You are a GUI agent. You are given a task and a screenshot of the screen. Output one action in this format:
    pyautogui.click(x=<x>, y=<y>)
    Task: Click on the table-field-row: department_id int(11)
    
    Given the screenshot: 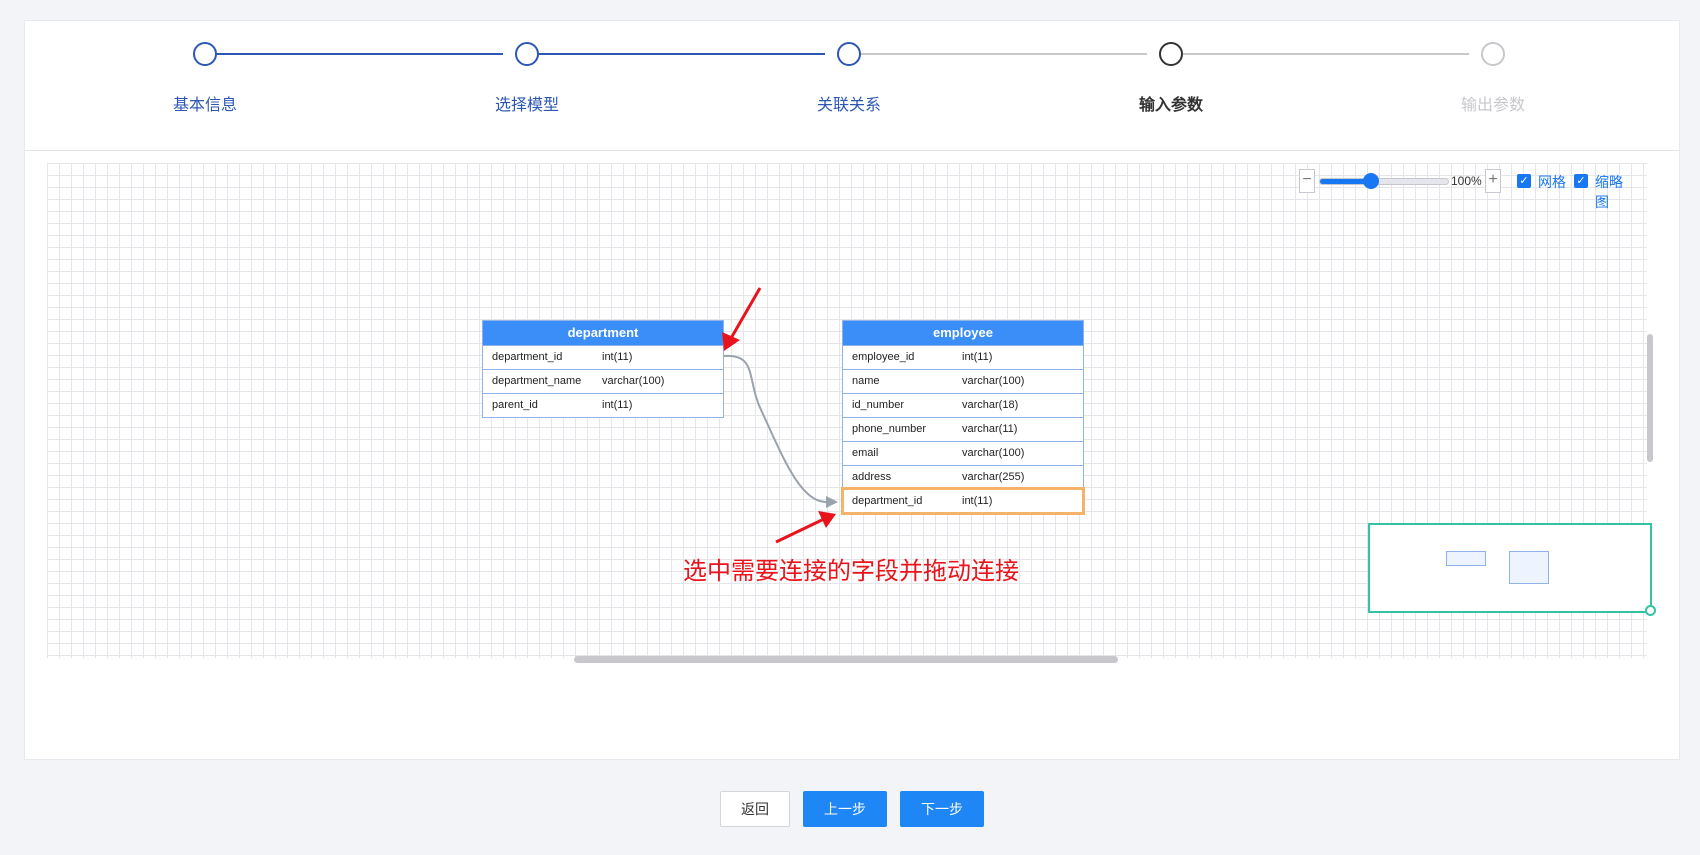 What is the action you would take?
    pyautogui.click(x=603, y=357)
    